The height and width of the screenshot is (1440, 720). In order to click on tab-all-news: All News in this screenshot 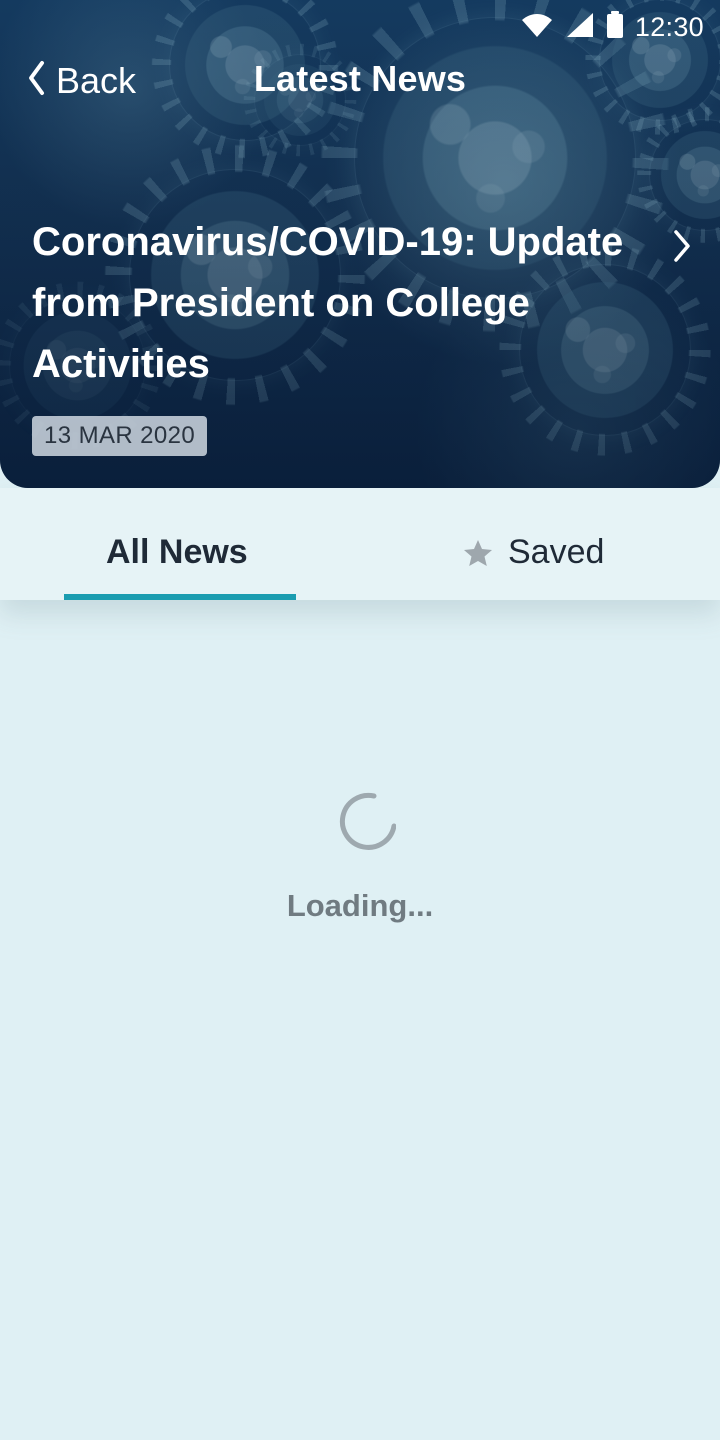, I will do `click(180, 544)`.